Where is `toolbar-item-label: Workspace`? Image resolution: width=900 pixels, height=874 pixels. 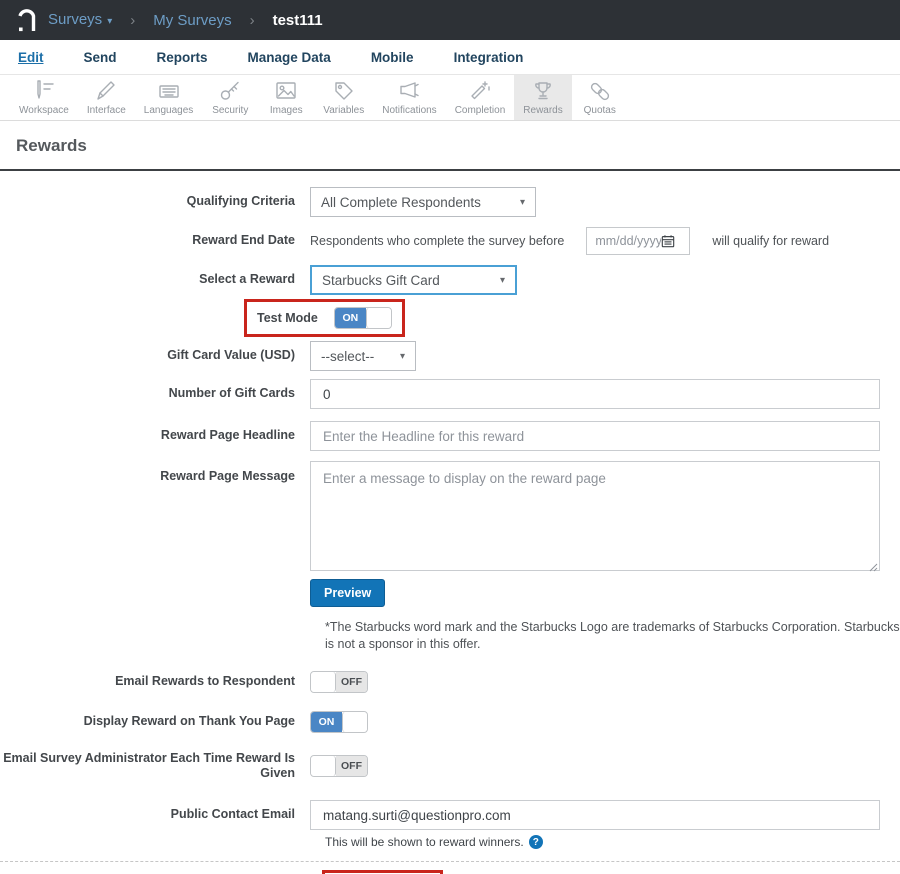 toolbar-item-label: Workspace is located at coordinates (44, 110).